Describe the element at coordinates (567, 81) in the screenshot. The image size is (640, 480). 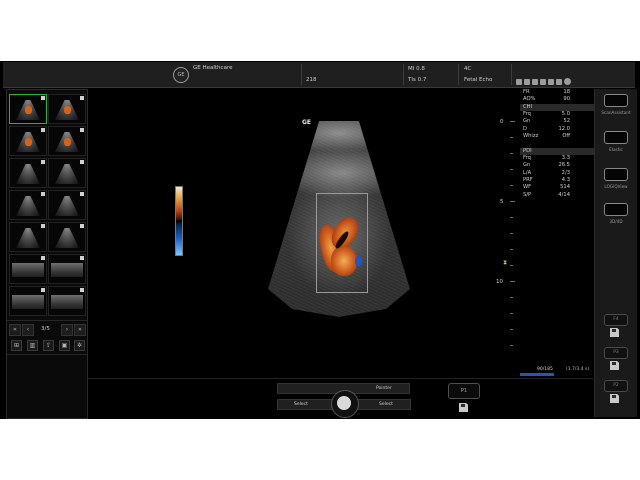
I see `power-icon` at that location.